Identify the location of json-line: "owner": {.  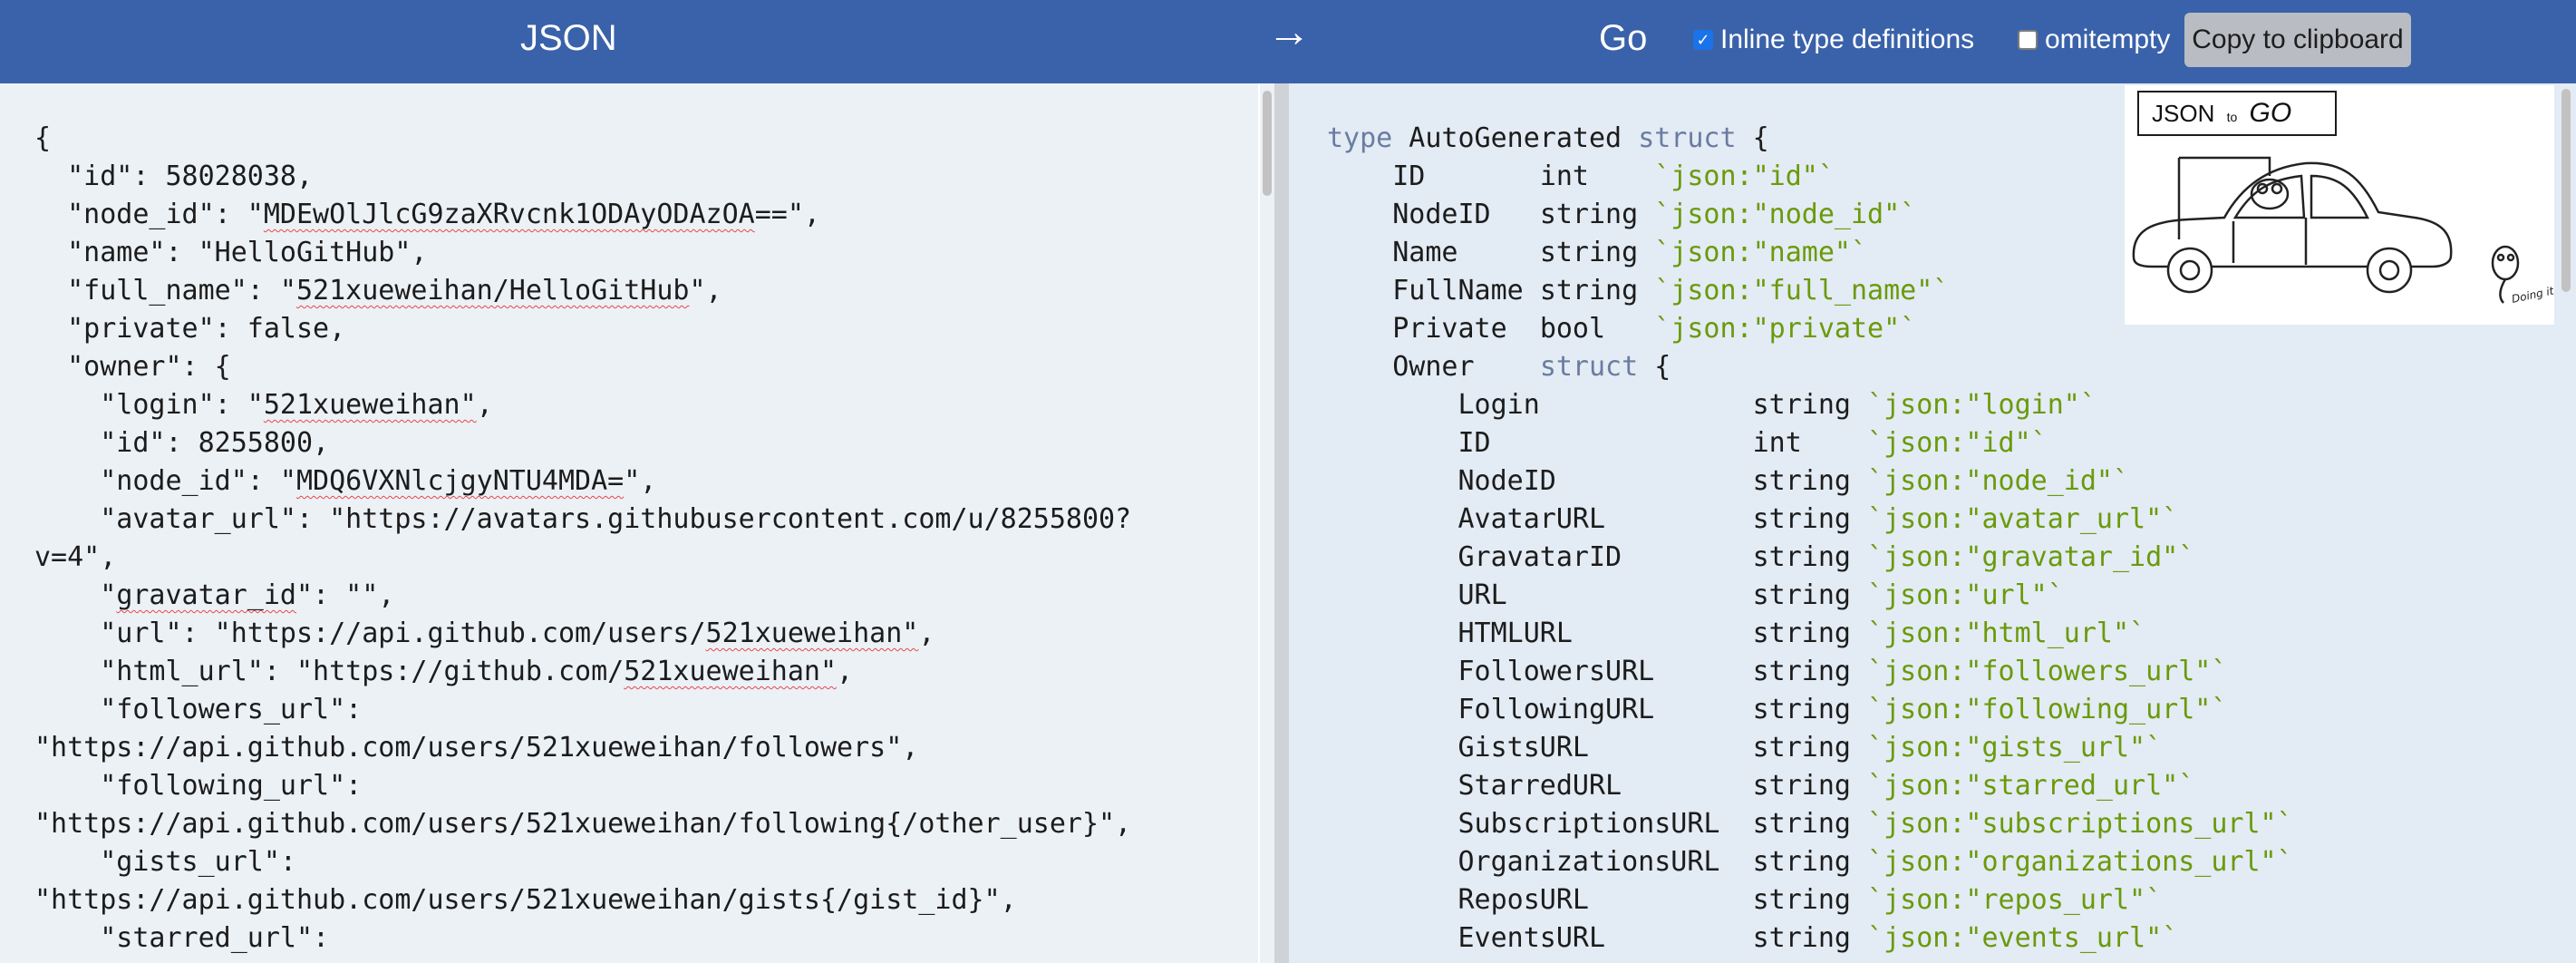
(132, 367).